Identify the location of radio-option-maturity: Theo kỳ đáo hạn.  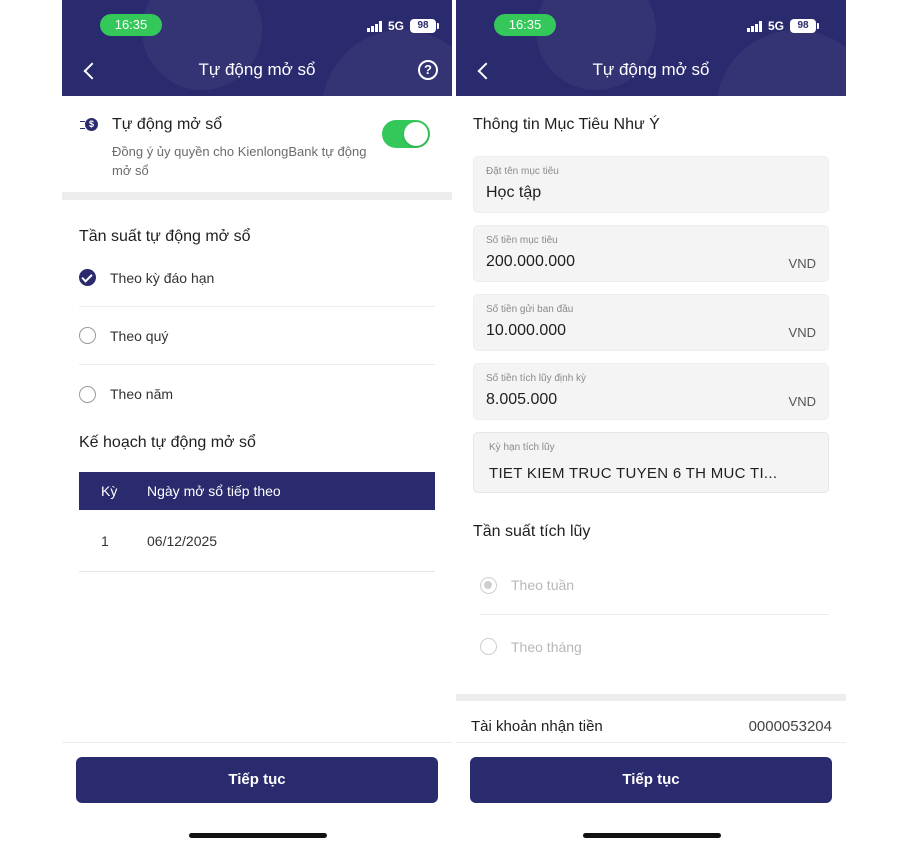
(257, 278).